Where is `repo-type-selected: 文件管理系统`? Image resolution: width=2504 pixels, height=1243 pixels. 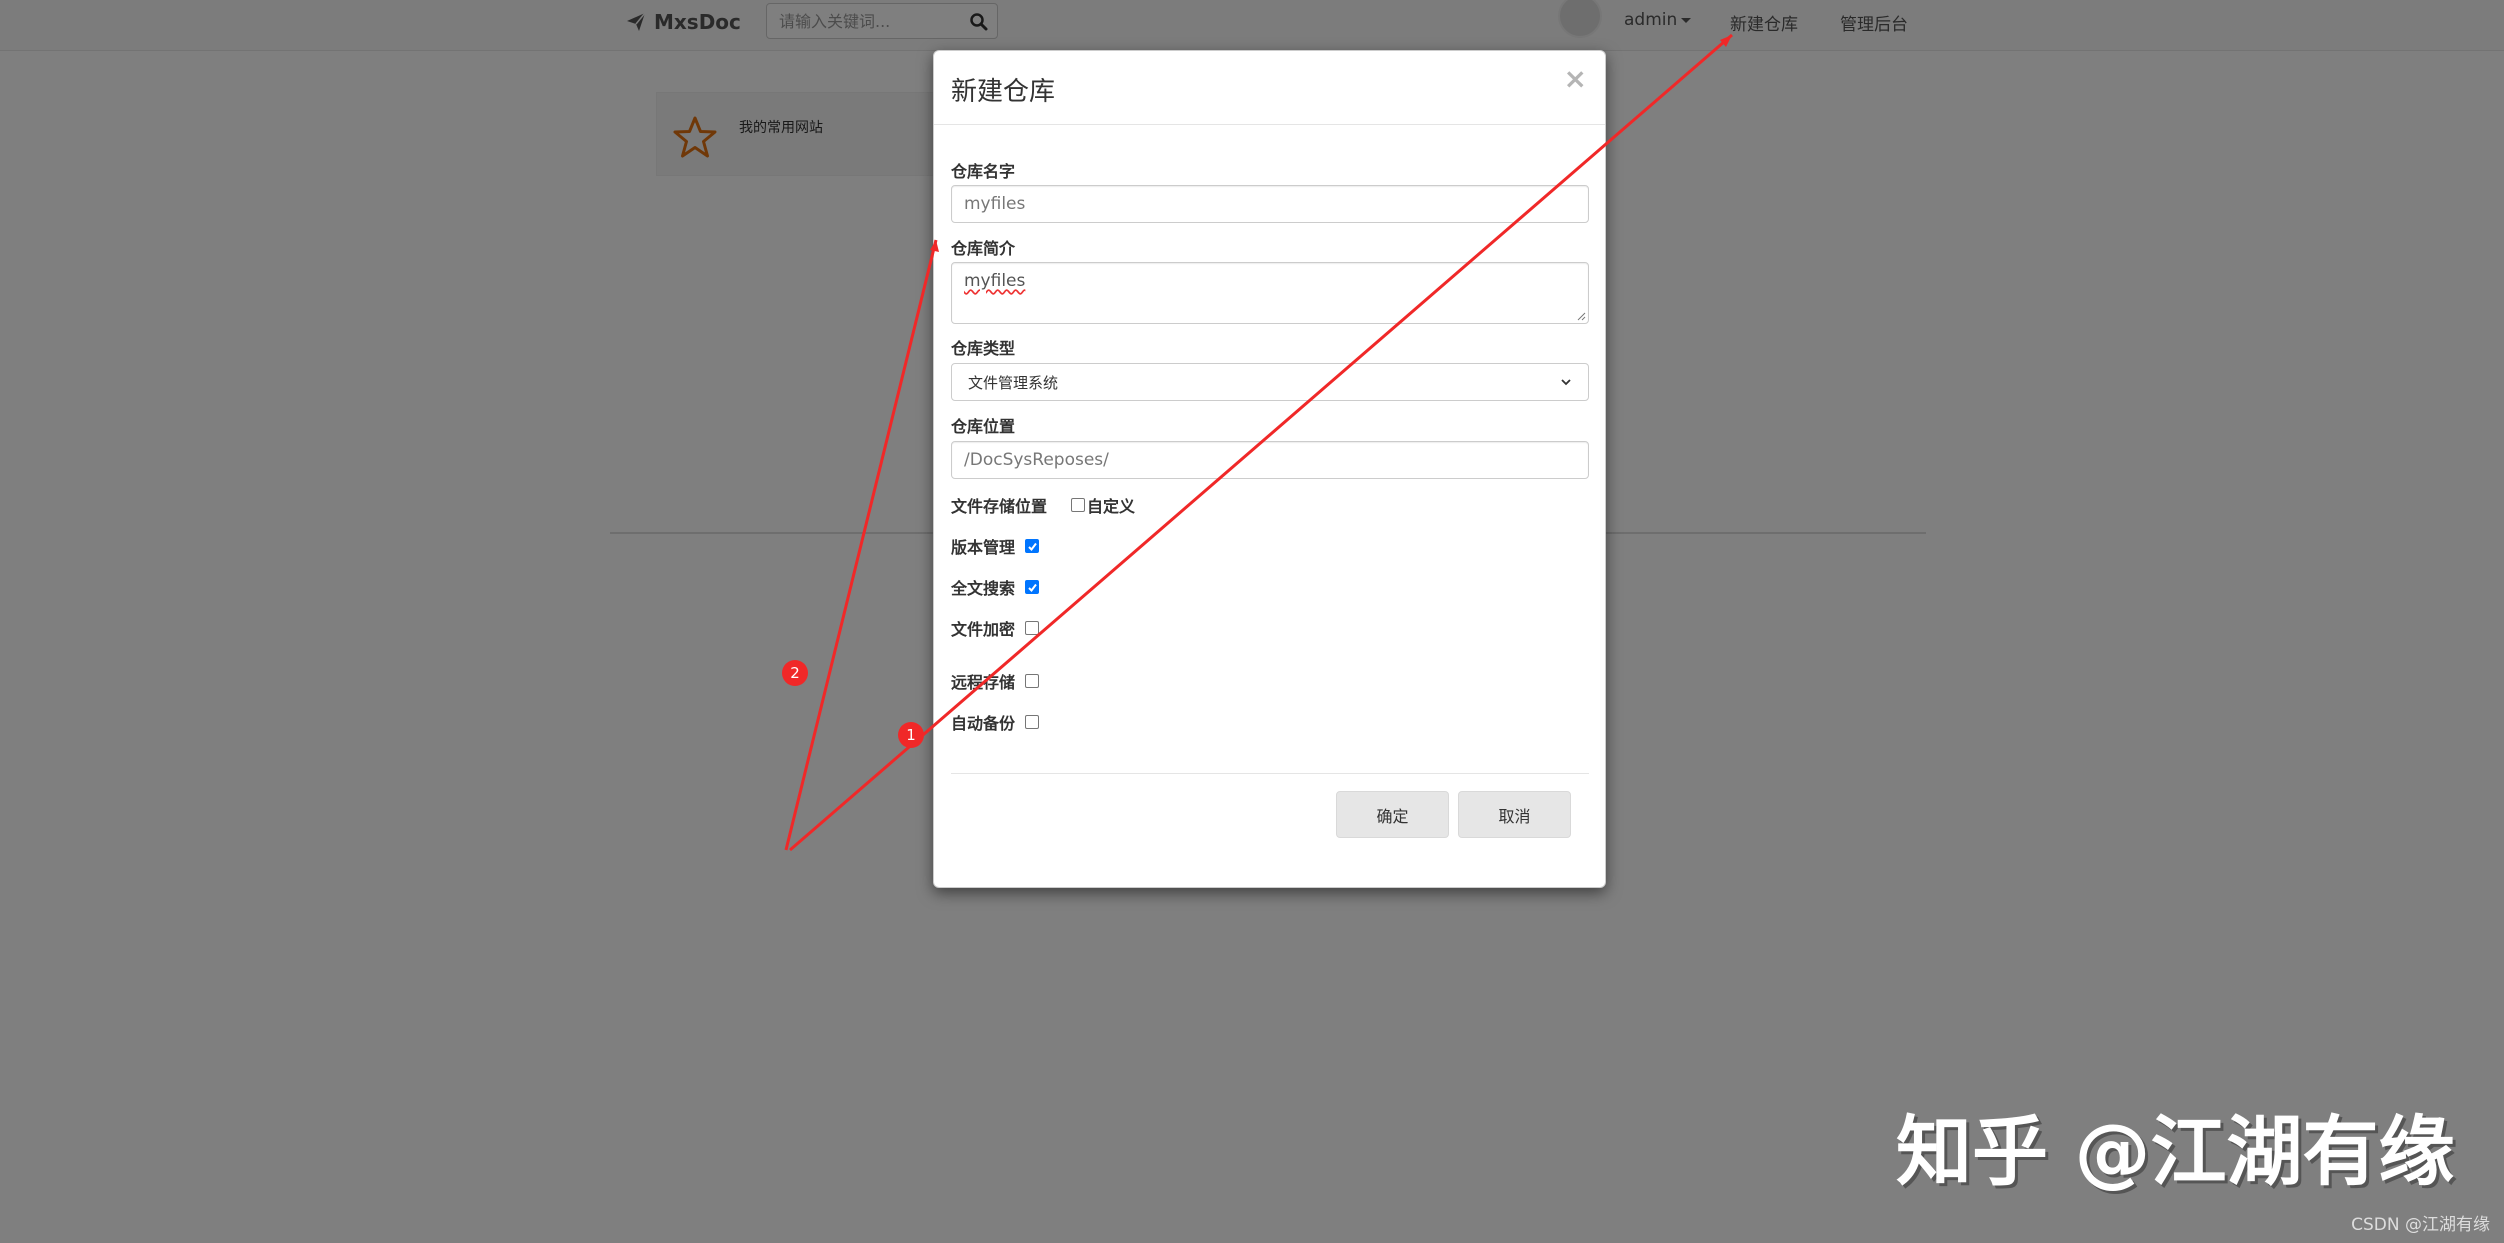
repo-type-selected: 文件管理系统 is located at coordinates (1013, 382).